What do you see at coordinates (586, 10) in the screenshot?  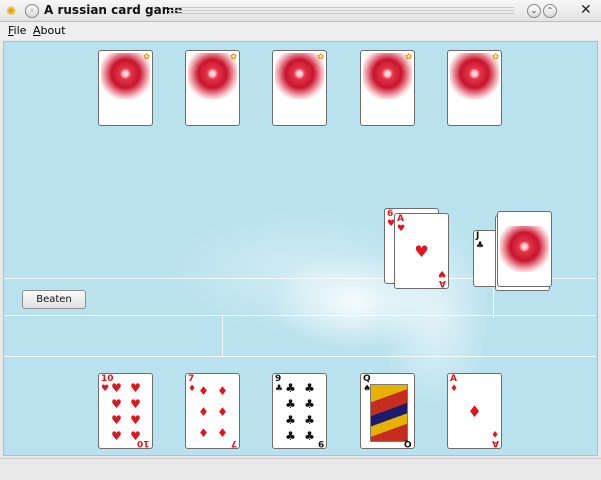 I see `close-button: ✕` at bounding box center [586, 10].